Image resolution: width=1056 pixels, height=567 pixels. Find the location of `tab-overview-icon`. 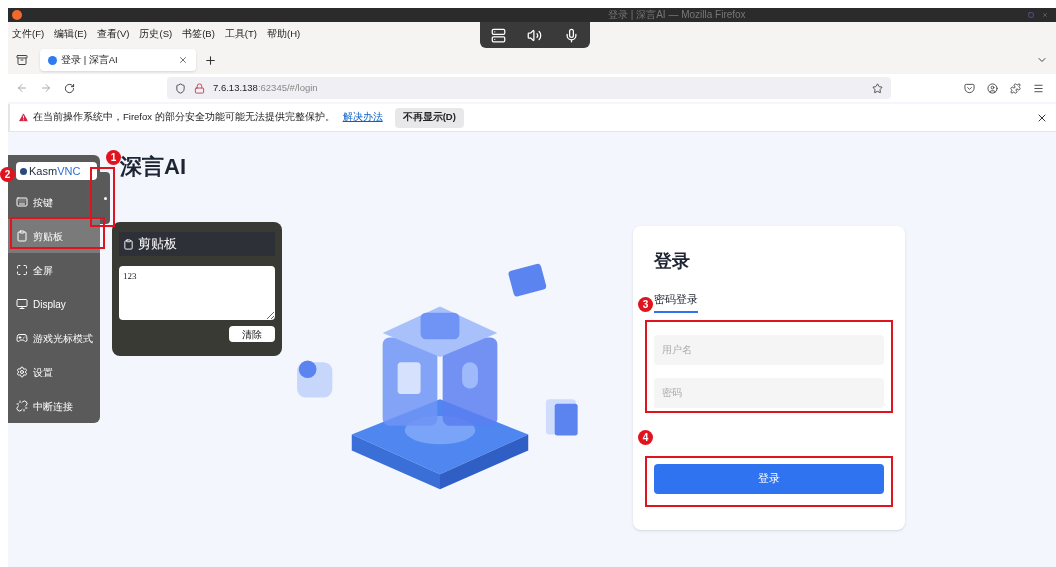

tab-overview-icon is located at coordinates (22, 60).